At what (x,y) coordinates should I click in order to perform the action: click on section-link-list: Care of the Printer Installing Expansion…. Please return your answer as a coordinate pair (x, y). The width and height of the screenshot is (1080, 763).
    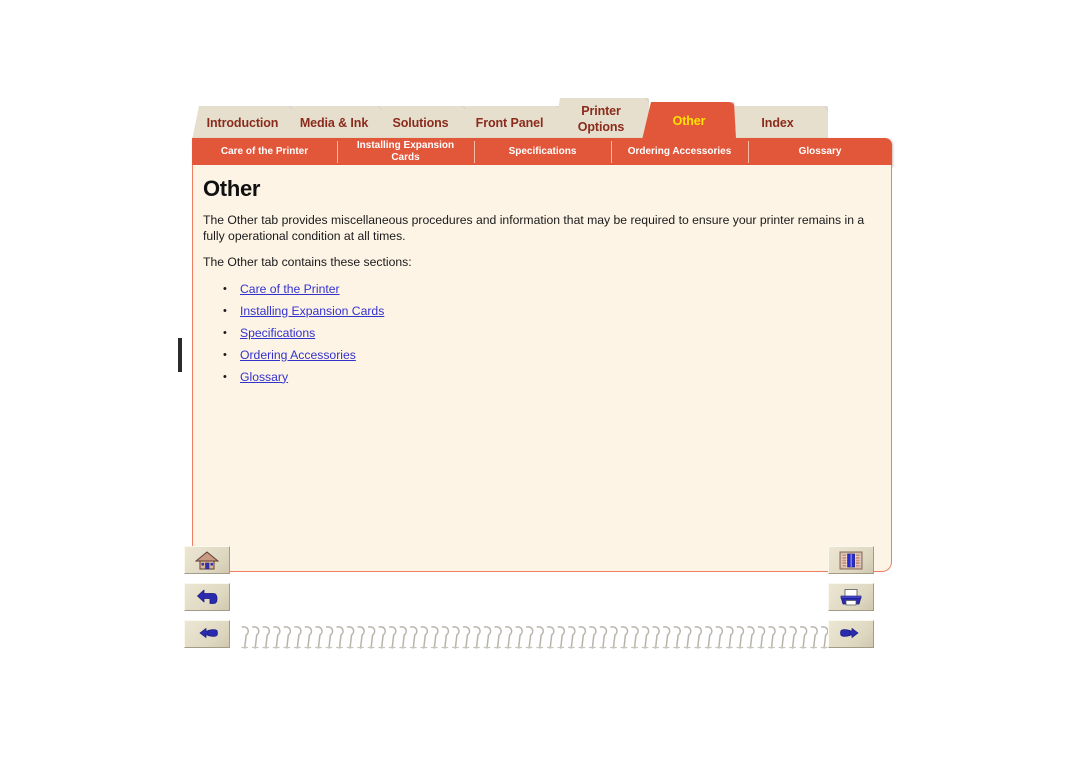
    Looking at the image, I should click on (542, 334).